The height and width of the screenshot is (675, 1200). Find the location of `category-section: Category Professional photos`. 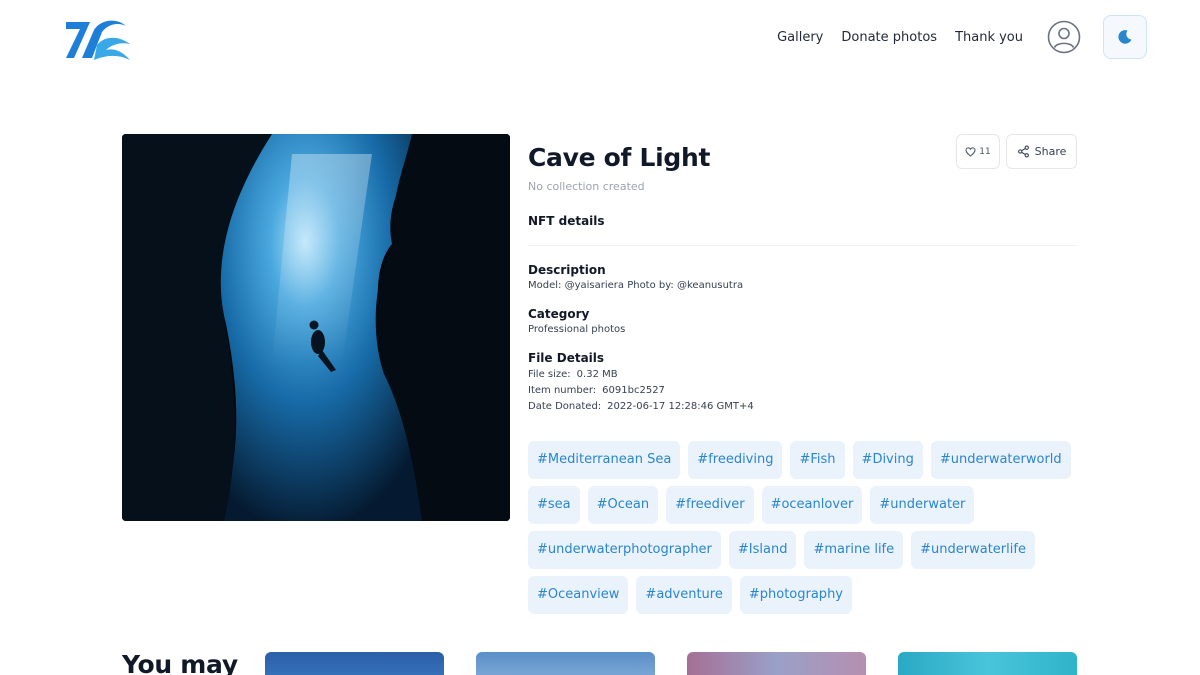

category-section: Category Professional photos is located at coordinates (802, 321).